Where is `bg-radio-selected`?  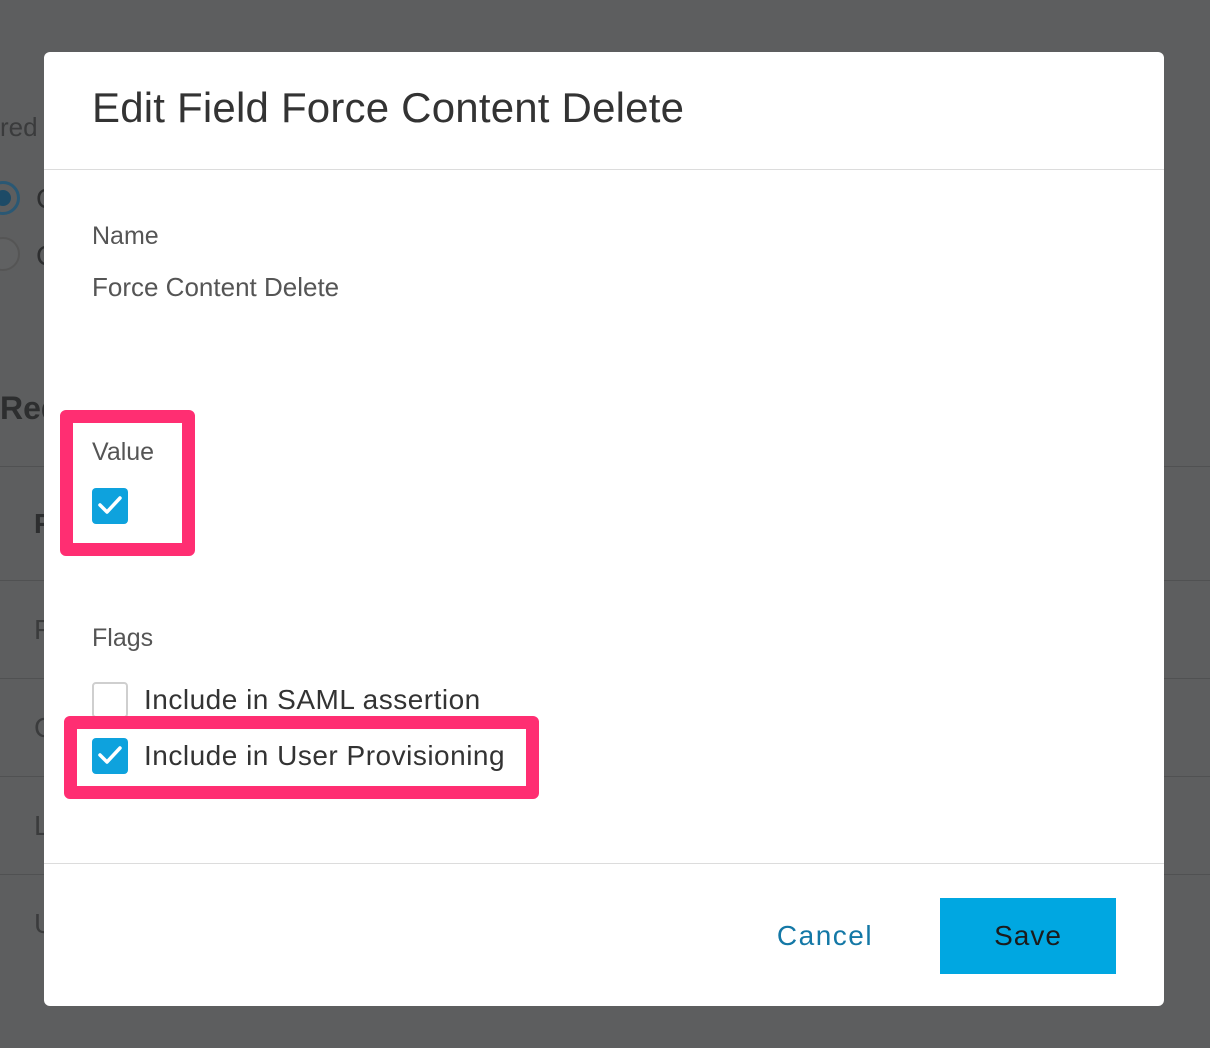 bg-radio-selected is located at coordinates (10, 198).